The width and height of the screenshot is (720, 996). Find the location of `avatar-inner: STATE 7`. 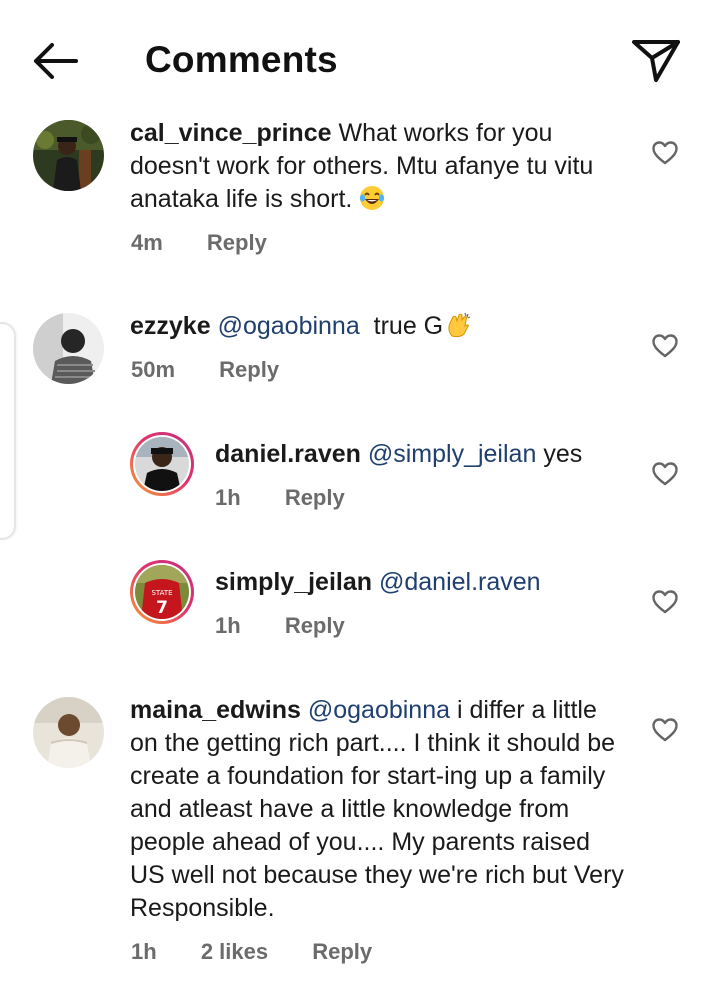

avatar-inner: STATE 7 is located at coordinates (162, 592).